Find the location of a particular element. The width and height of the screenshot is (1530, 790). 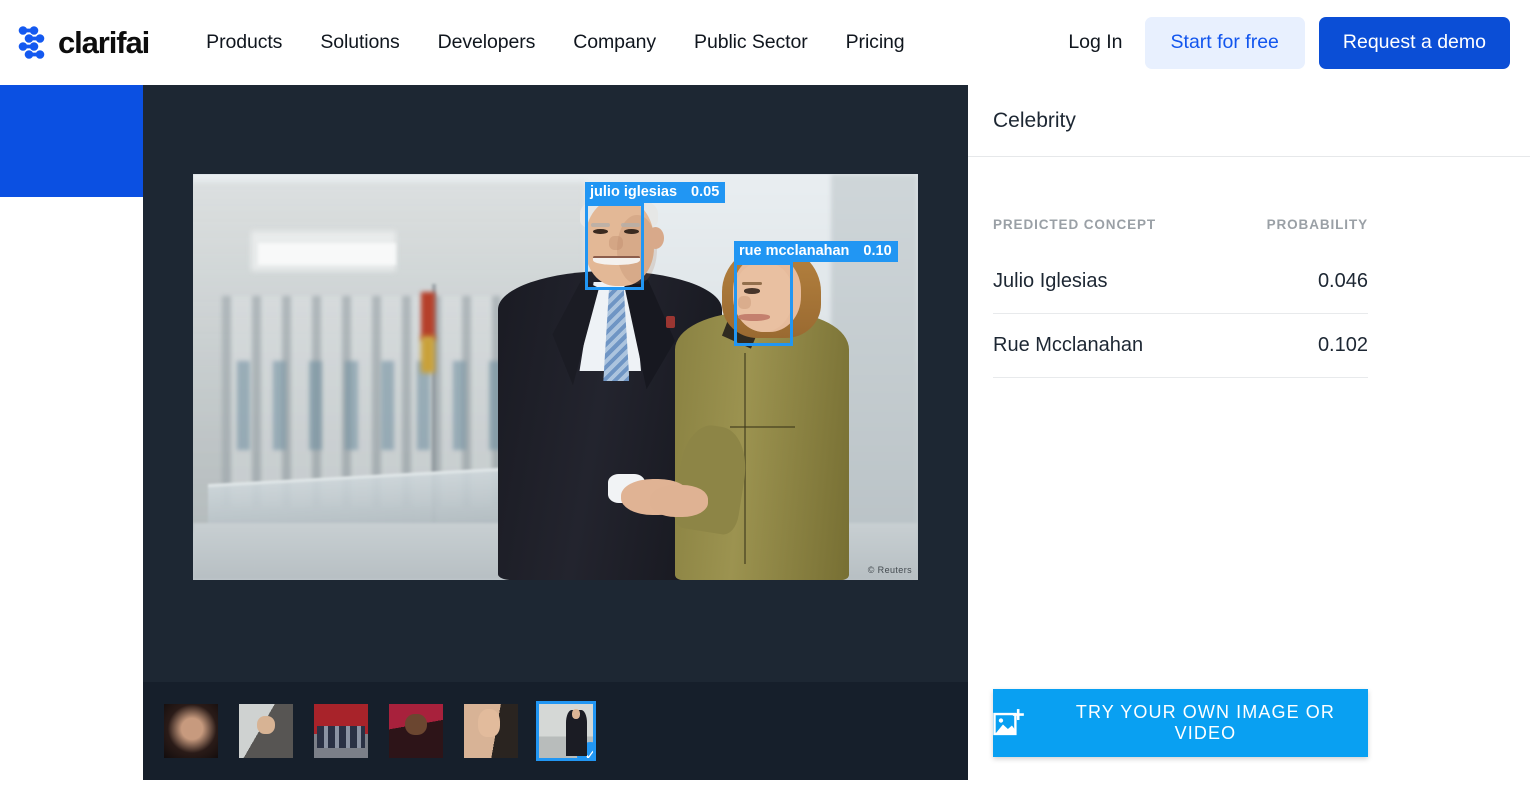

nav-item-company: Company is located at coordinates (614, 42).